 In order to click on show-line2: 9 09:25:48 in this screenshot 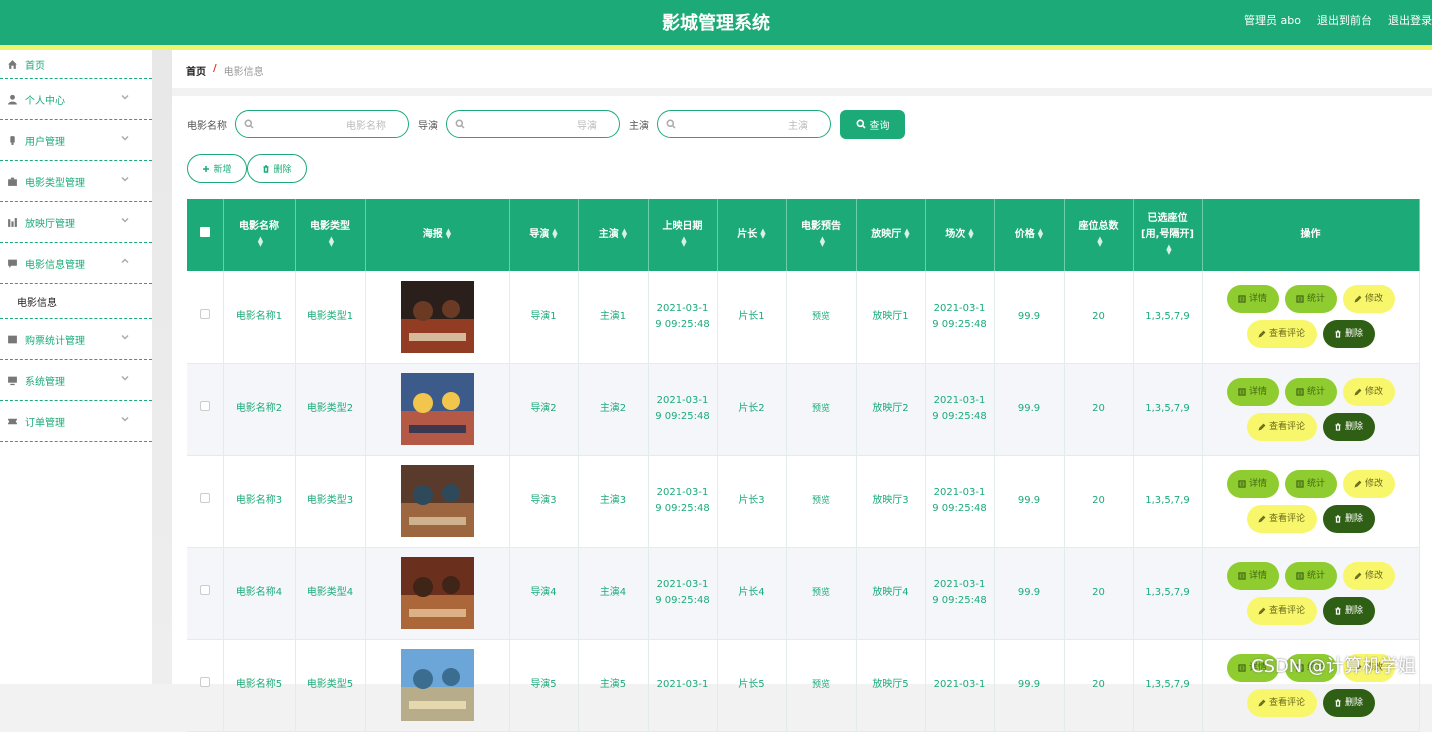, I will do `click(959, 416)`.